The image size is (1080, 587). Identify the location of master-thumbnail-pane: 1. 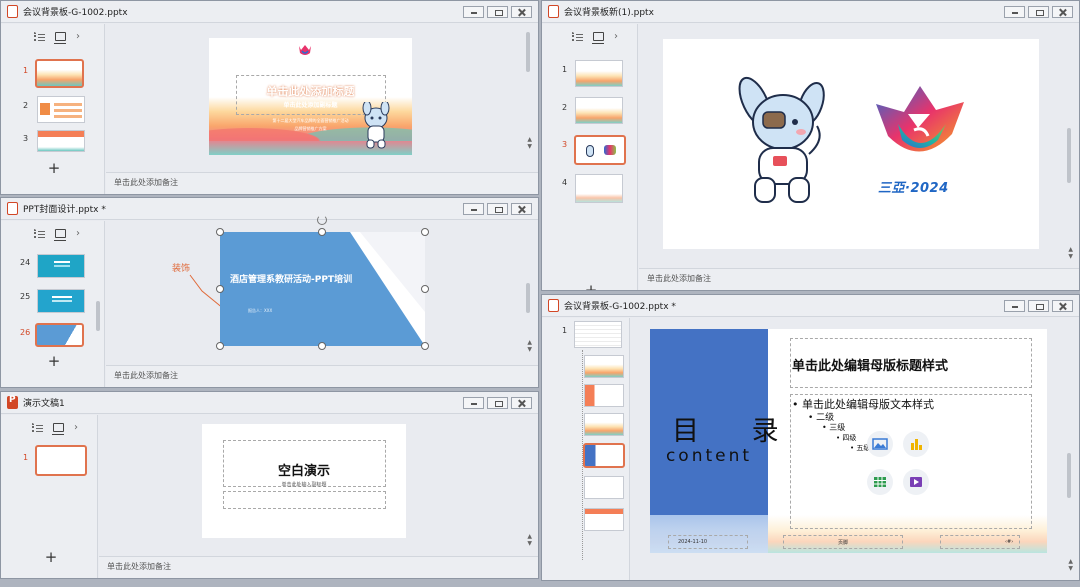
(586, 449).